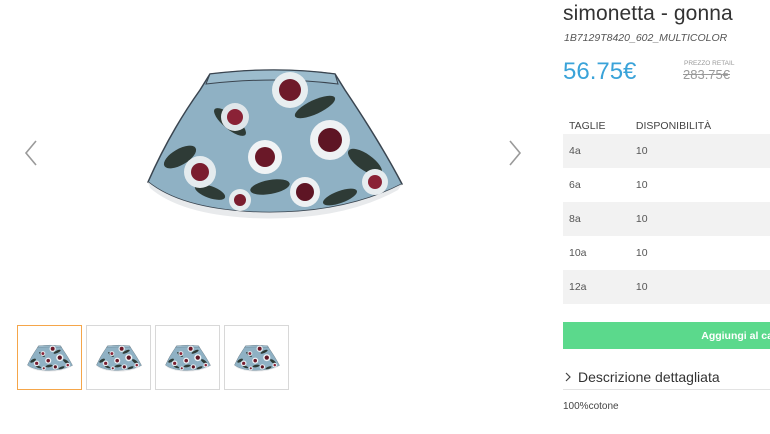  I want to click on retail-price-label: PREZZO RETAIL, so click(709, 63).